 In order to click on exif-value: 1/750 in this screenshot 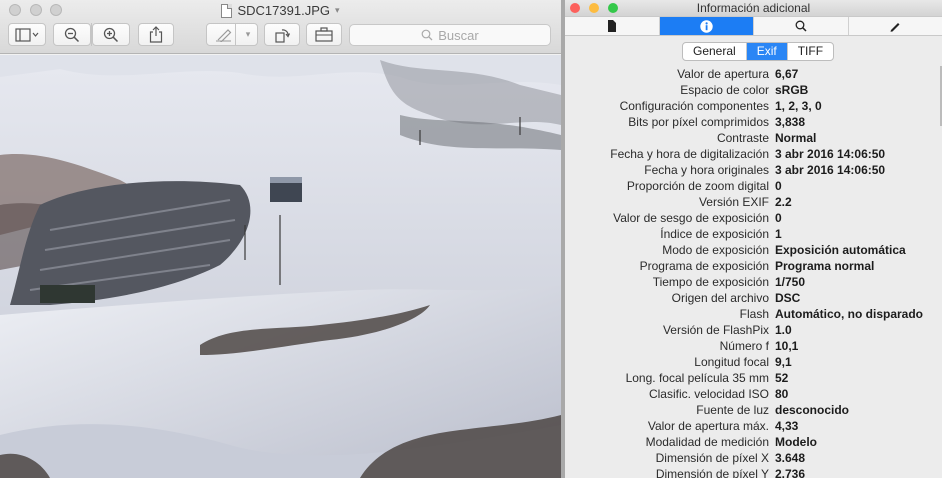, I will do `click(790, 282)`.